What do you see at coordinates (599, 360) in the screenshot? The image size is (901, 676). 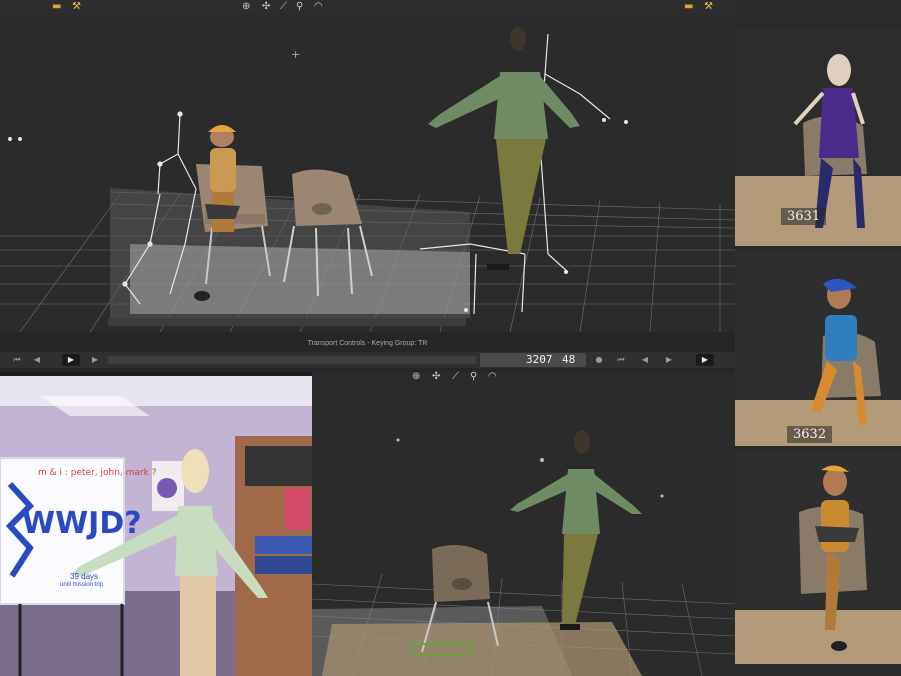 I see `record-button: ●` at bounding box center [599, 360].